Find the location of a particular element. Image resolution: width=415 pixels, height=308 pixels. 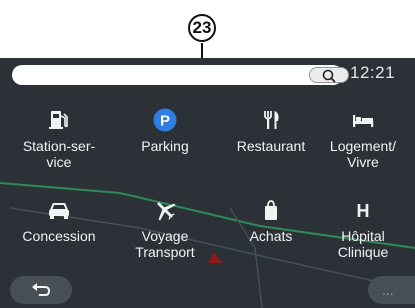

parking-icon: P is located at coordinates (165, 120).